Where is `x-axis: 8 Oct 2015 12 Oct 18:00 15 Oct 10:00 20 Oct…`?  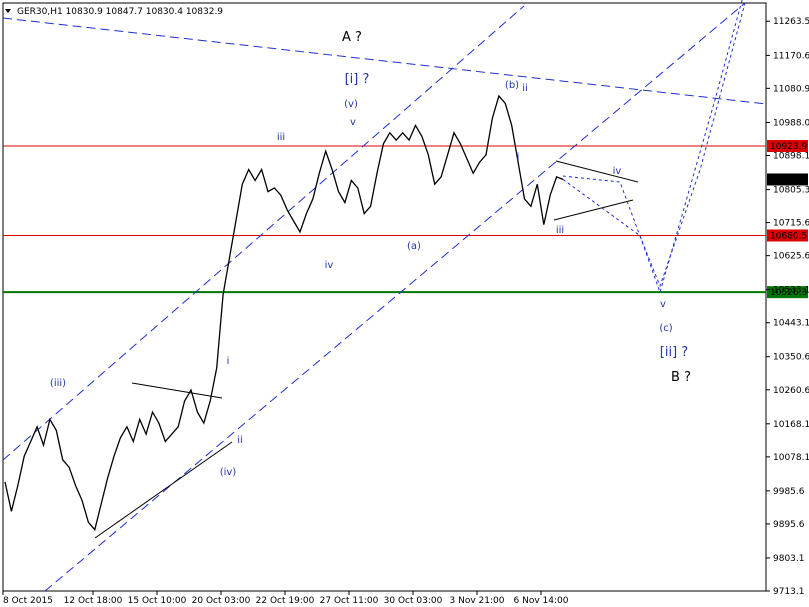 x-axis: 8 Oct 2015 12 Oct 18:00 15 Oct 10:00 20 Oct… is located at coordinates (285, 598).